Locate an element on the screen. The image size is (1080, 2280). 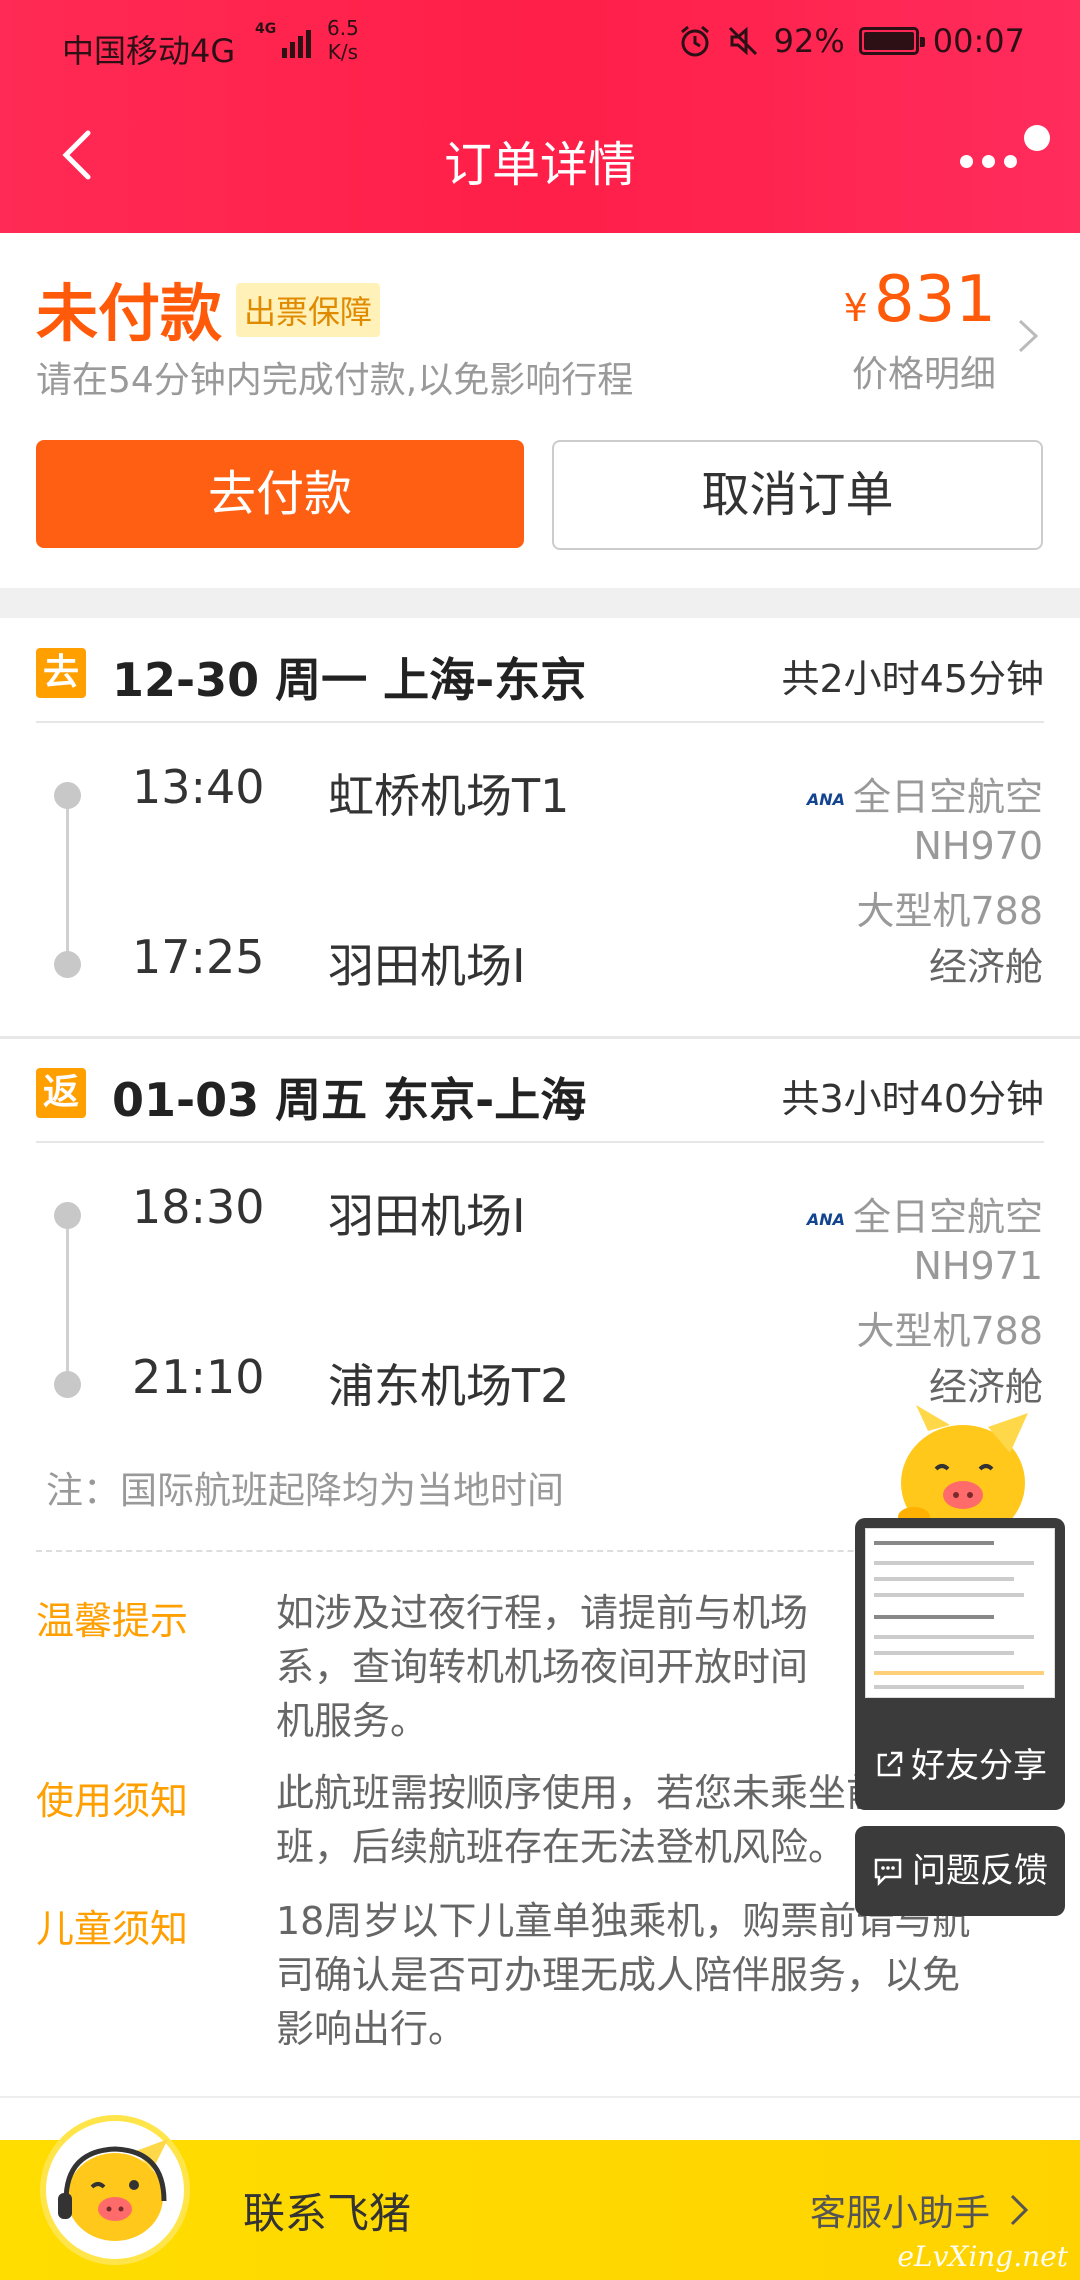
order-price: ¥831 is located at coordinates (920, 300).